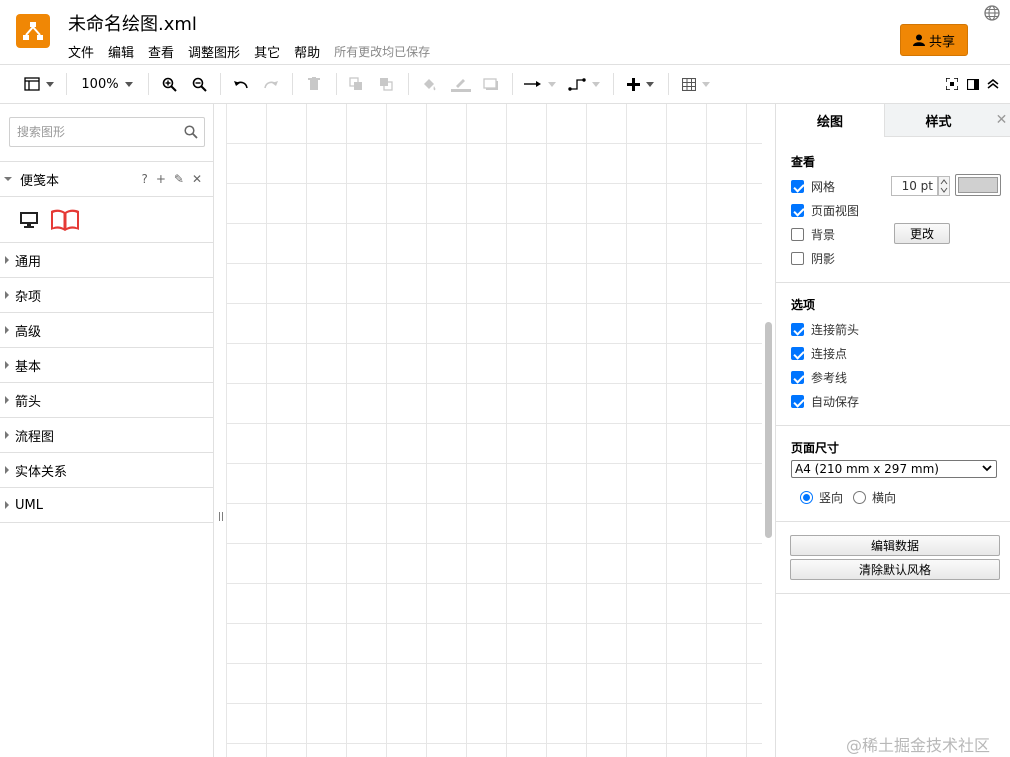  What do you see at coordinates (81, 51) in the screenshot?
I see `menu-file: 文件` at bounding box center [81, 51].